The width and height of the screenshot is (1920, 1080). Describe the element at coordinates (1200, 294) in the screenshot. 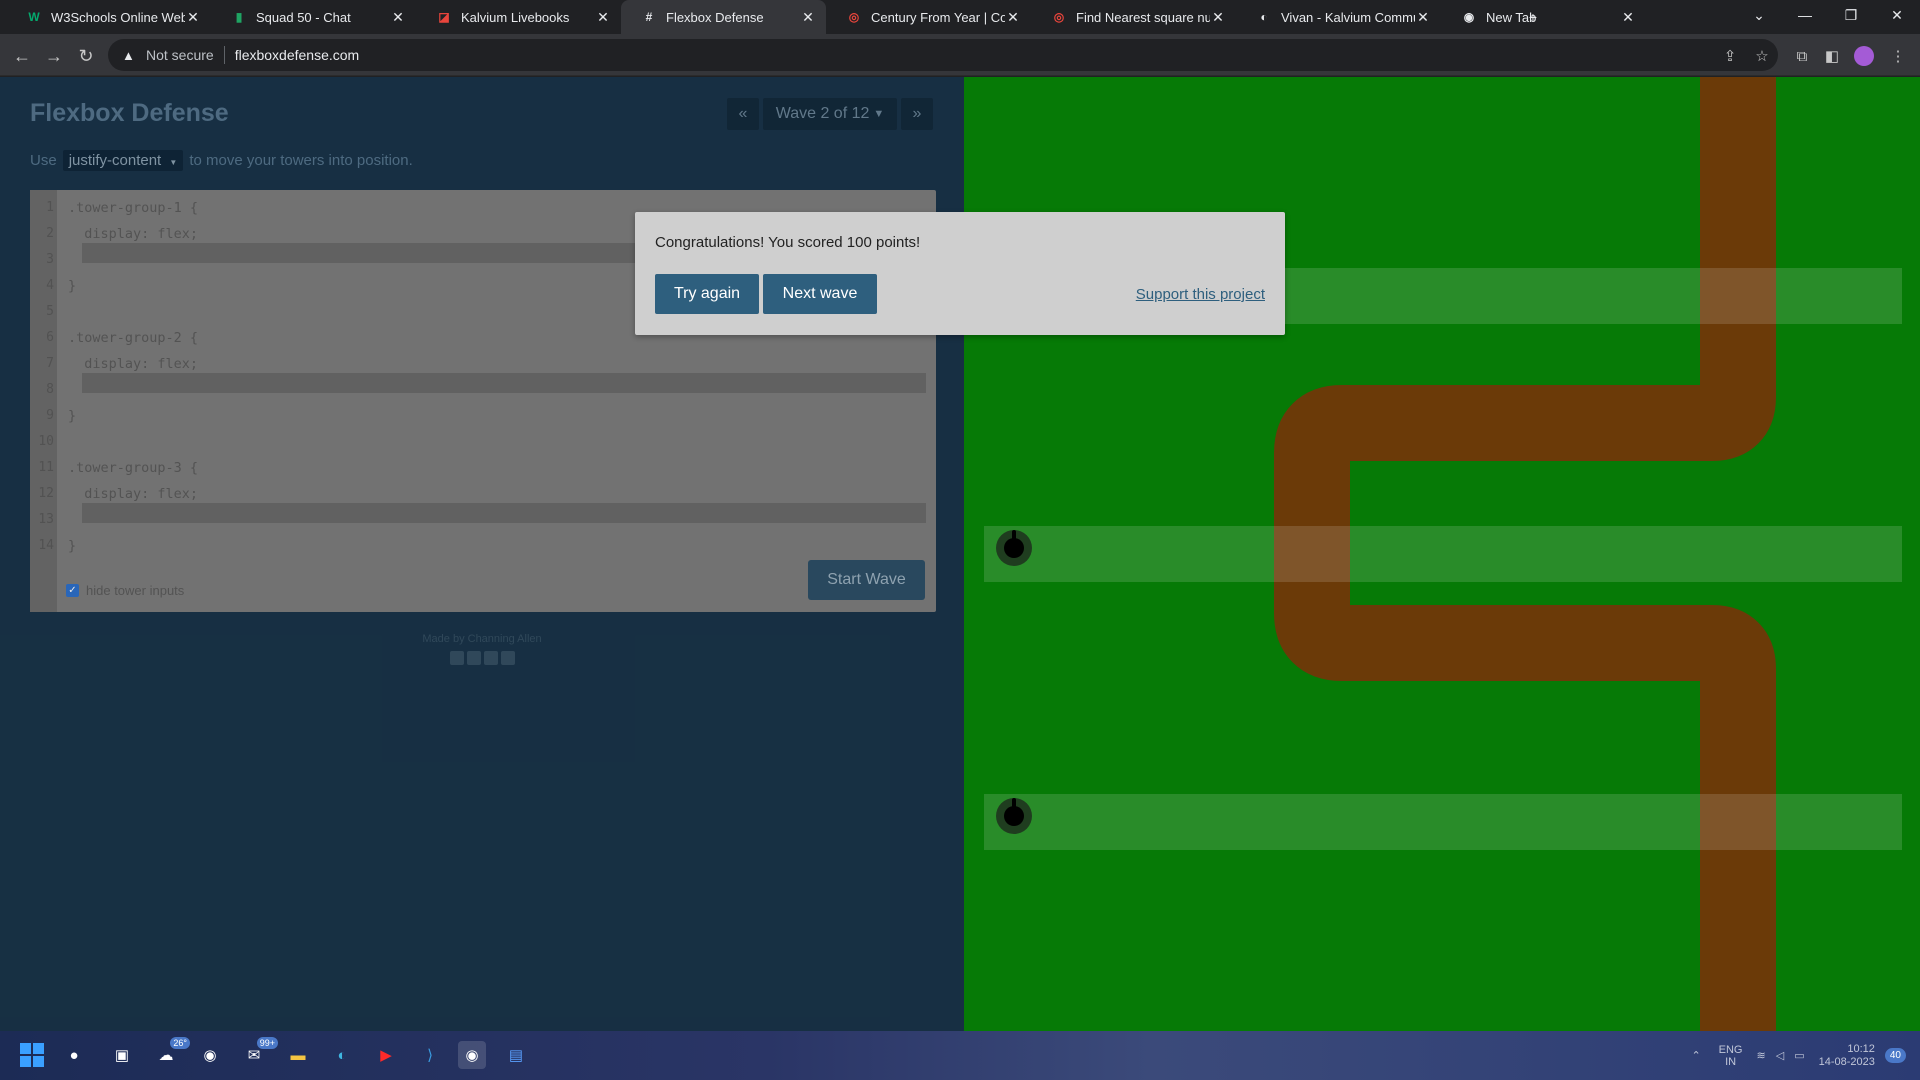

I see `support-project-link: Support this project` at that location.